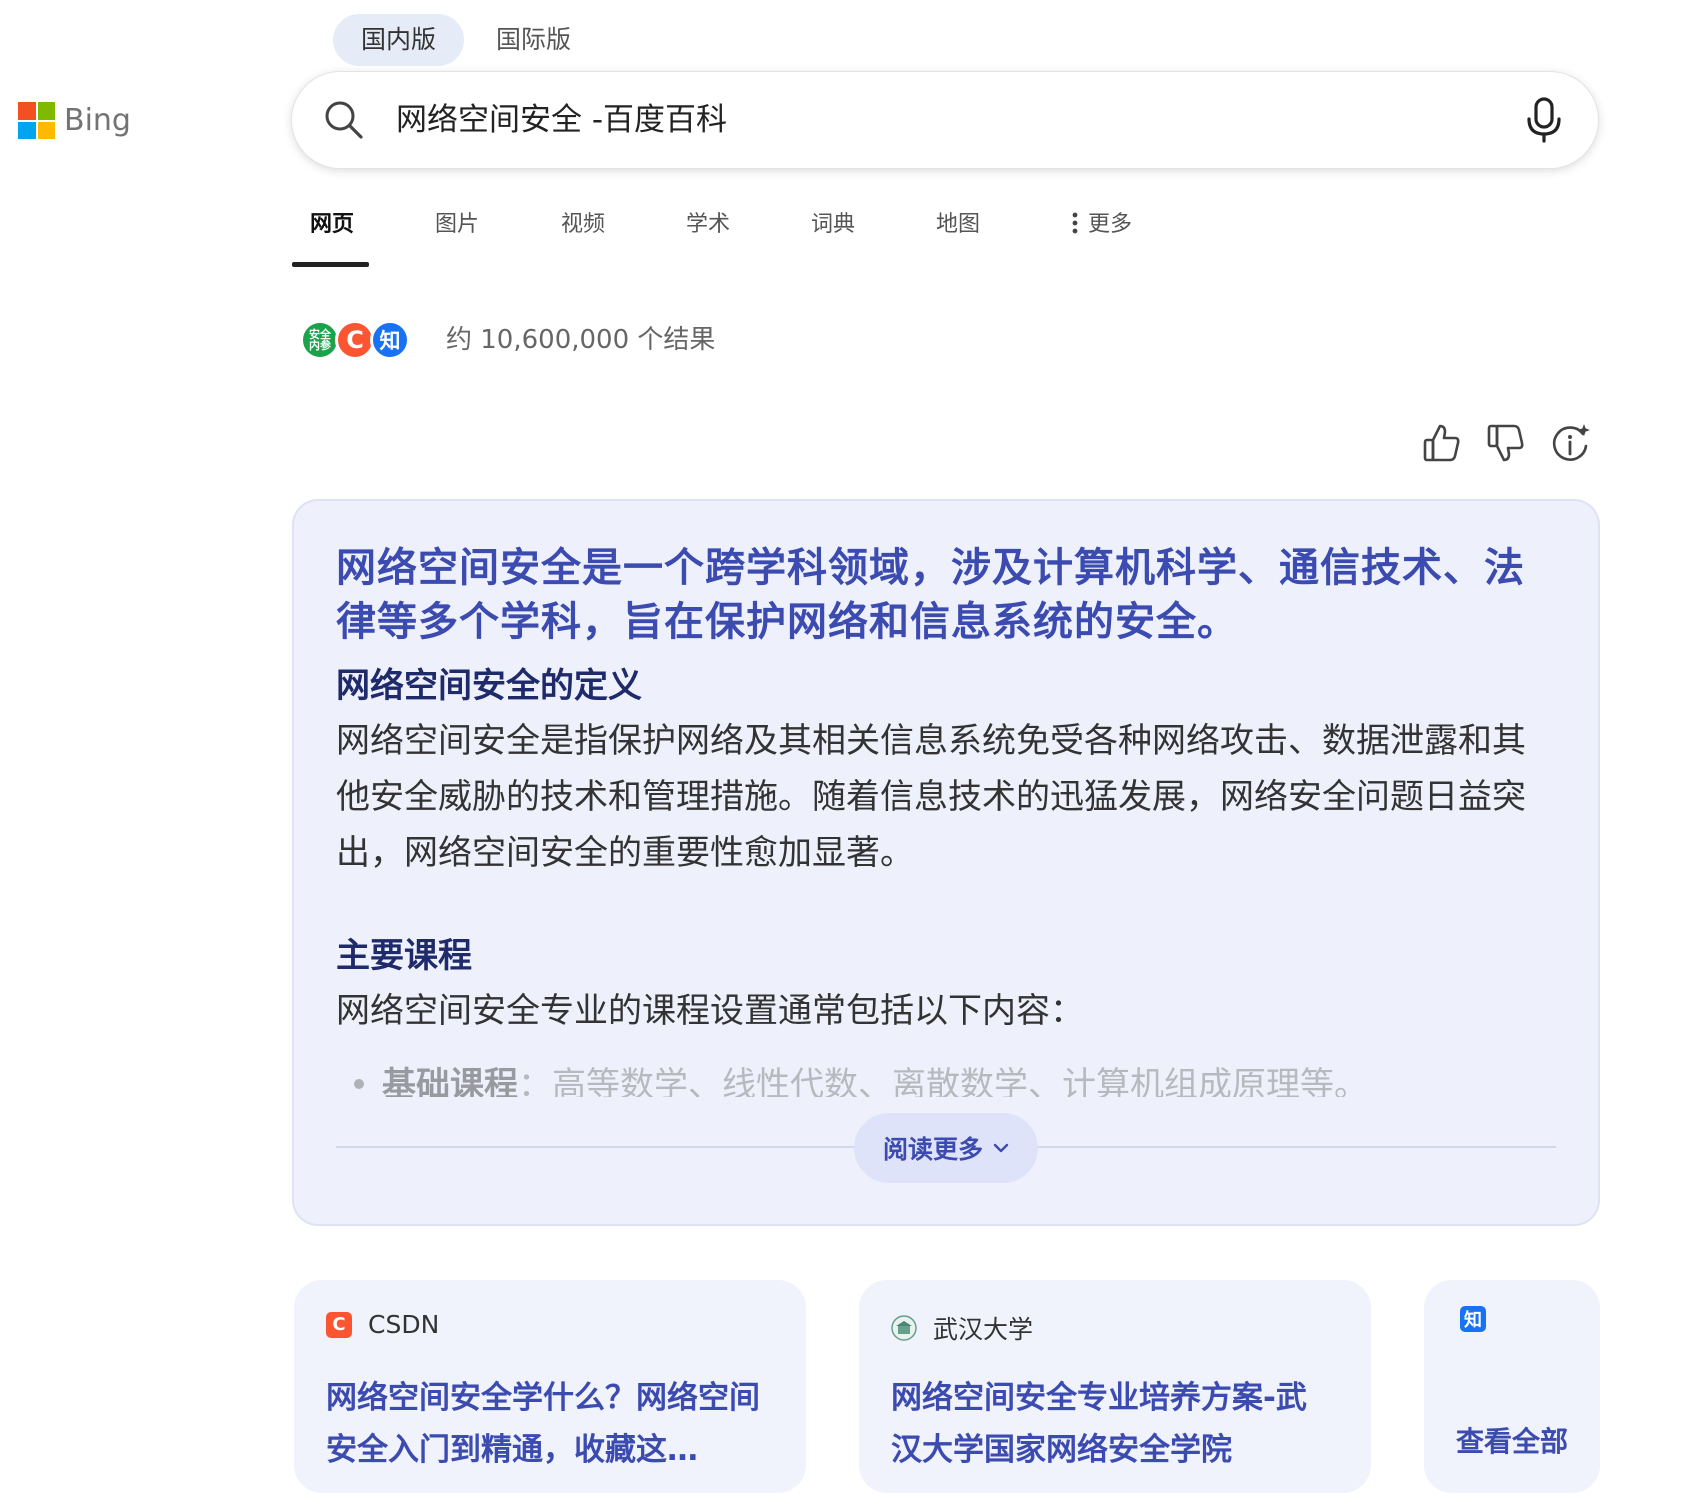 This screenshot has height=1494, width=1703. I want to click on bing-logo: Bing, so click(74, 120).